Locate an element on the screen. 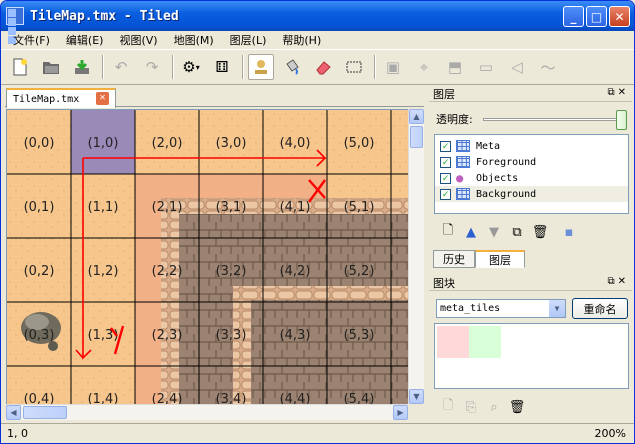  horizontal-scrollbar: ◀ ▶ is located at coordinates (207, 412).